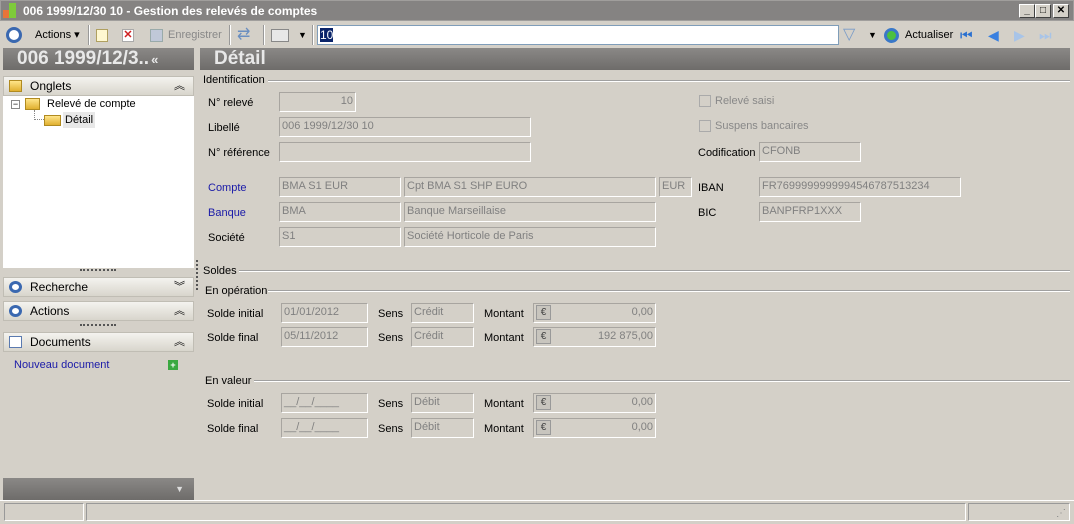 The image size is (1074, 524). I want to click on panel-footer-dropdown: ▼, so click(98, 489).